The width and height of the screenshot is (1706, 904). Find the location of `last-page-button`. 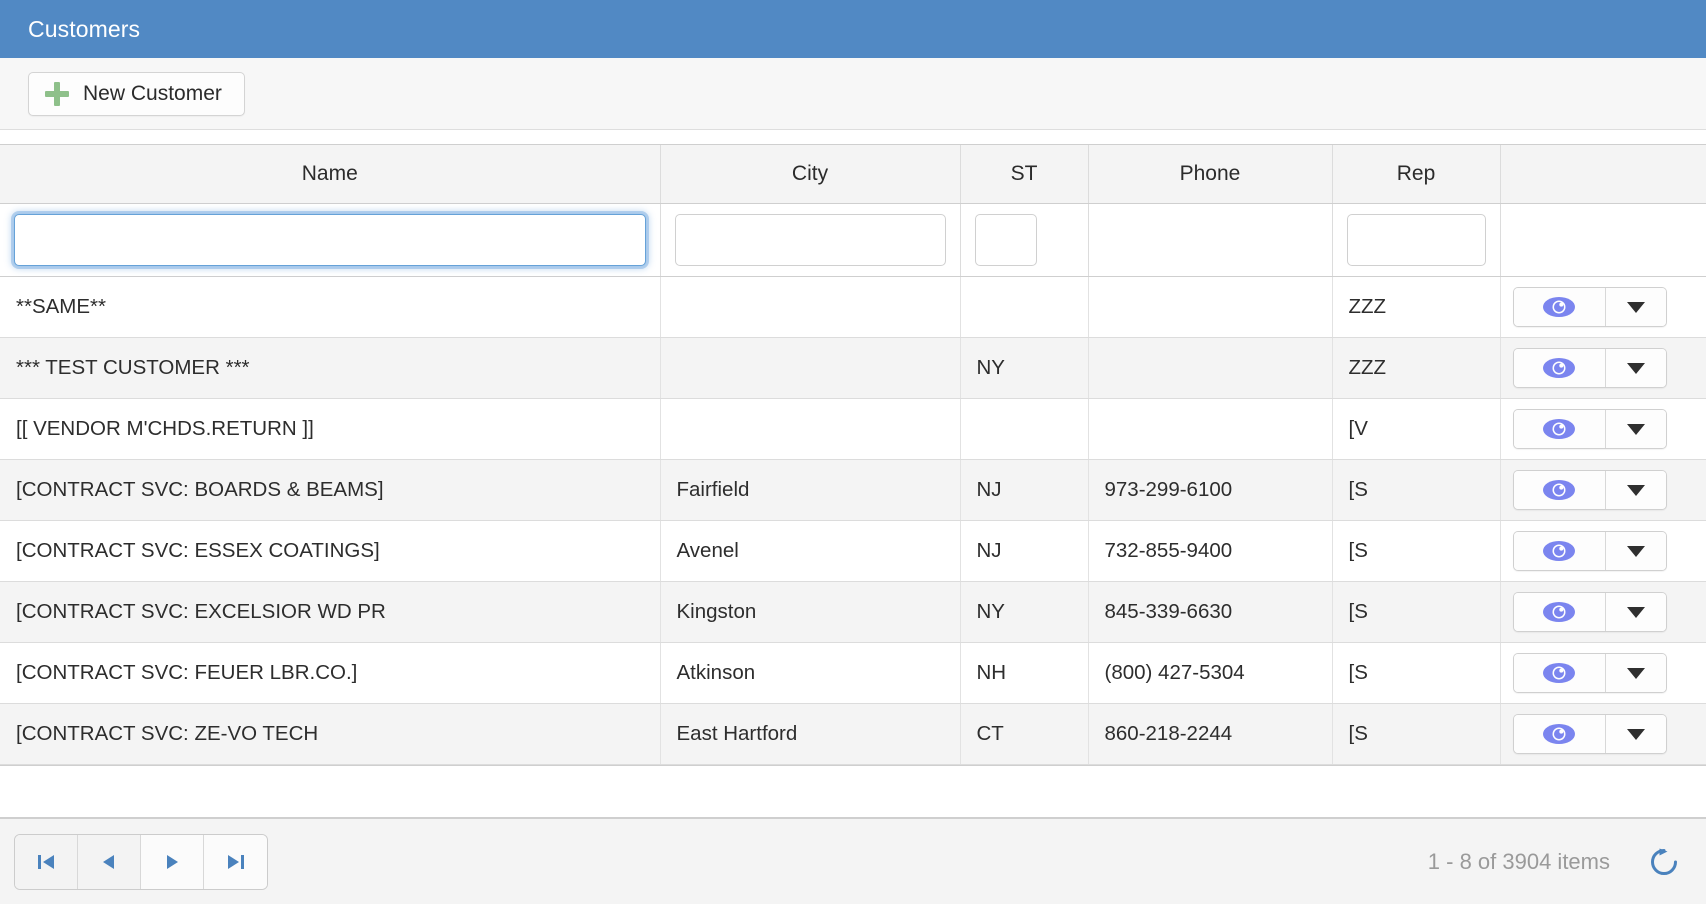

last-page-button is located at coordinates (235, 861).